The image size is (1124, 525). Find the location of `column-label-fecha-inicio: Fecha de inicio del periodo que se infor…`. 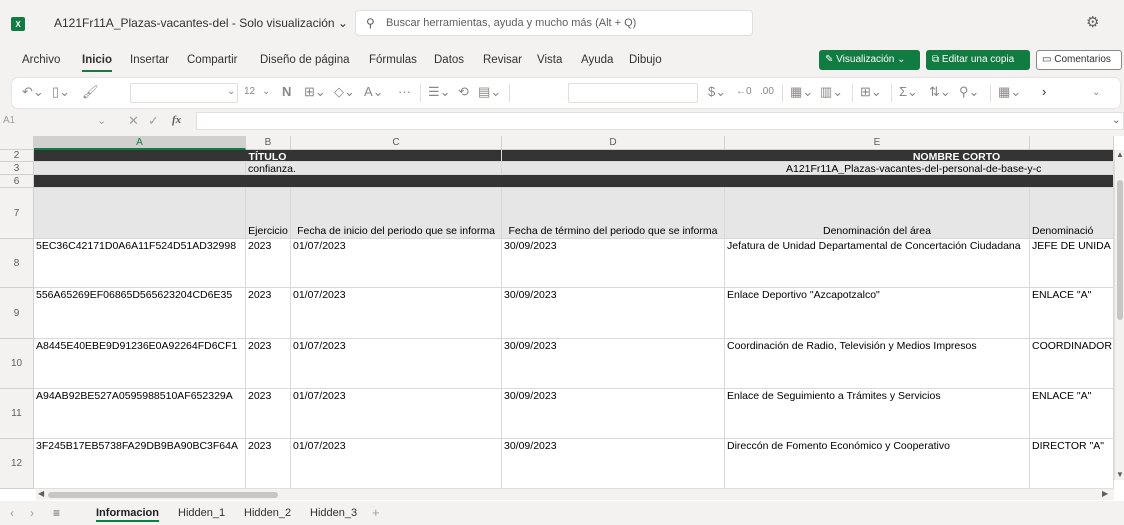

column-label-fecha-inicio: Fecha de inicio del periodo que se infor… is located at coordinates (396, 213).